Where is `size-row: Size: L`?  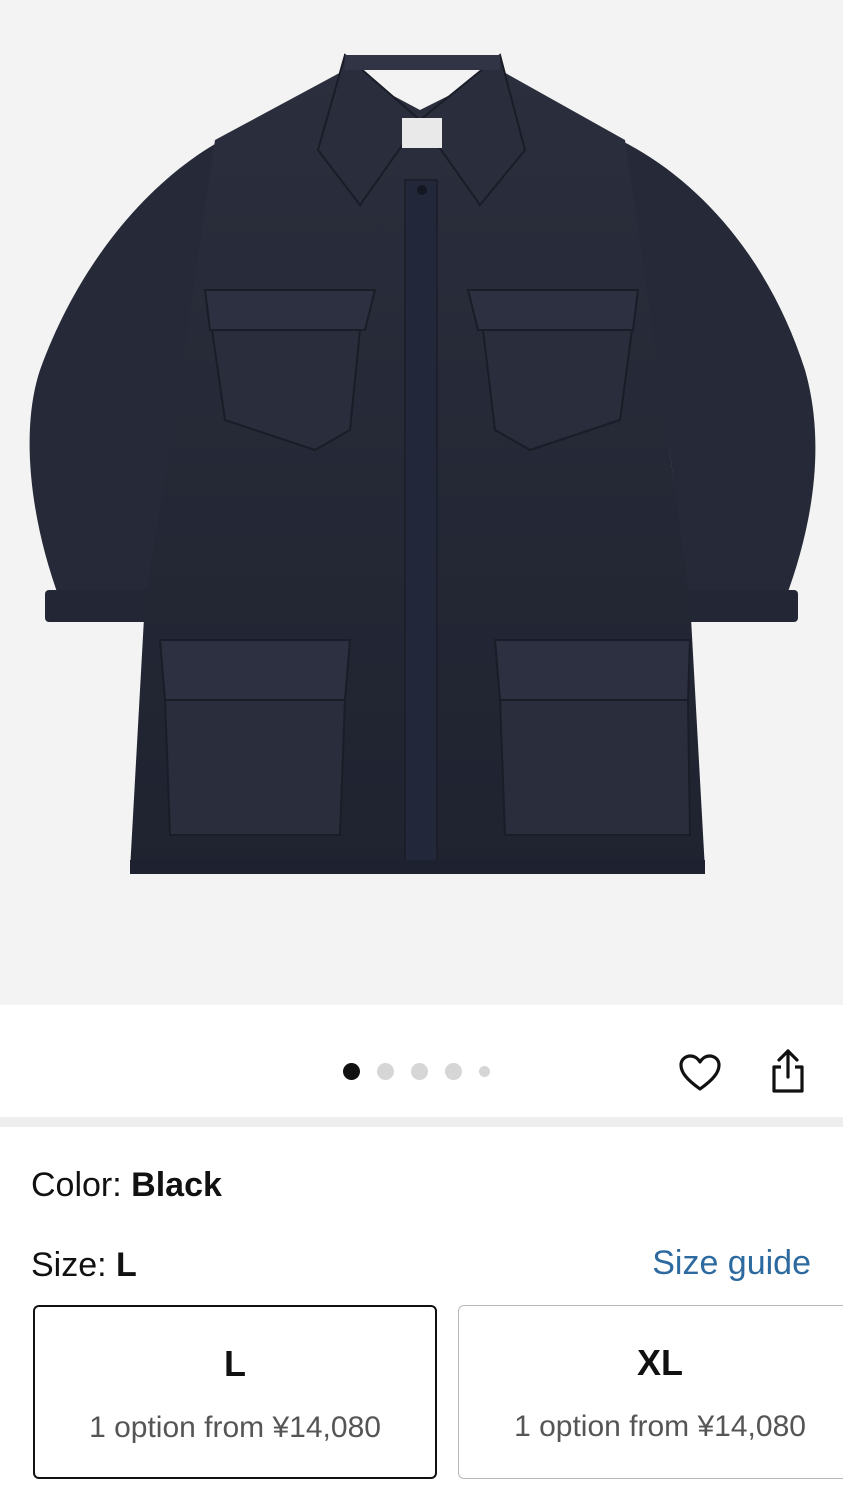
size-row: Size: L is located at coordinates (84, 1265).